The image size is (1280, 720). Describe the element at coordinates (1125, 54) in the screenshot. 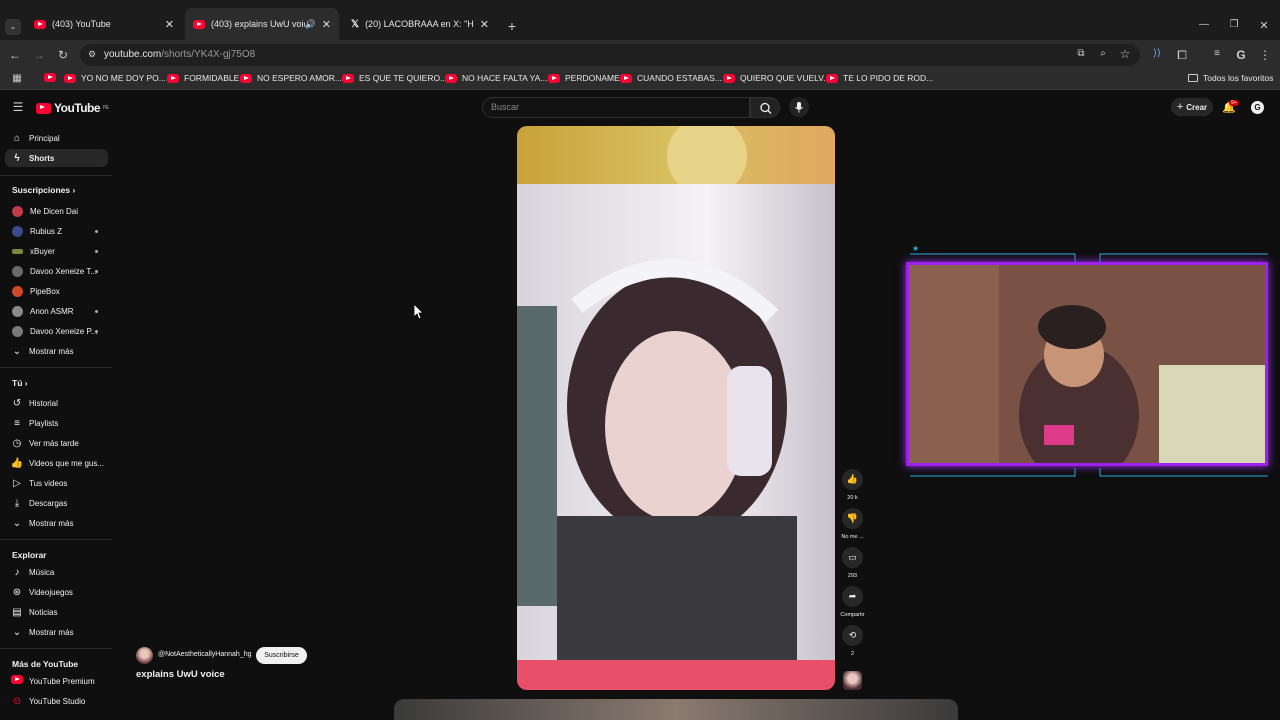

I see `bookmark-star-icon: ☆` at that location.